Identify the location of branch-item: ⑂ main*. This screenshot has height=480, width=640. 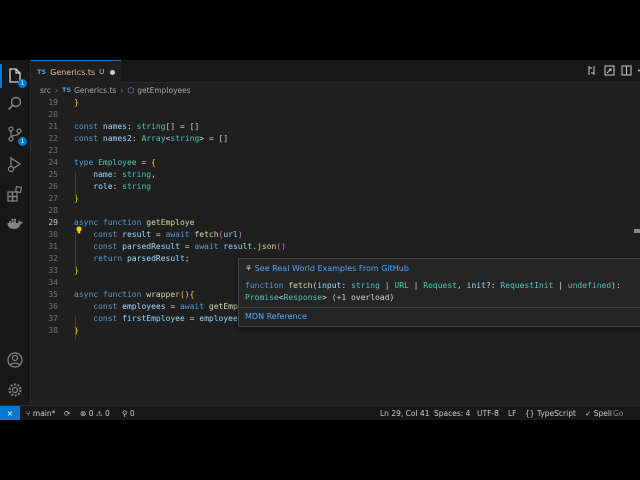
(40, 413).